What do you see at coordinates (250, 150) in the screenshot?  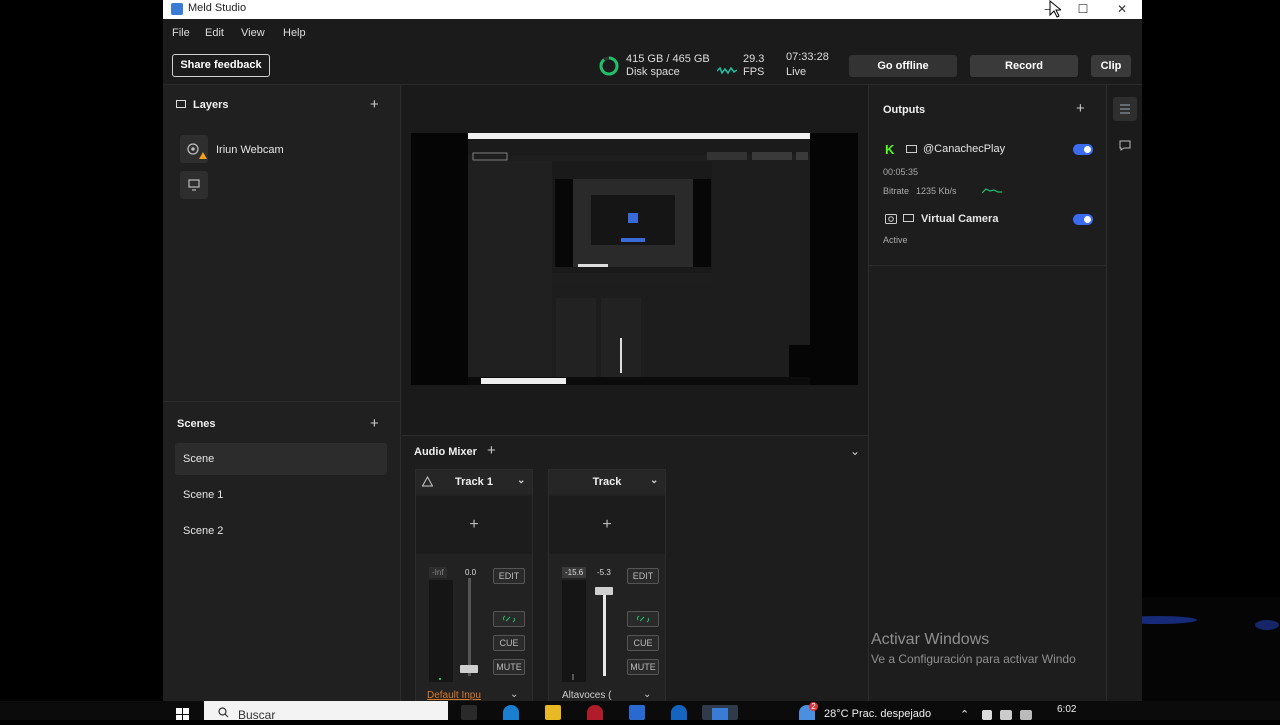 I see `layer-item-label: Iriun Webcam` at bounding box center [250, 150].